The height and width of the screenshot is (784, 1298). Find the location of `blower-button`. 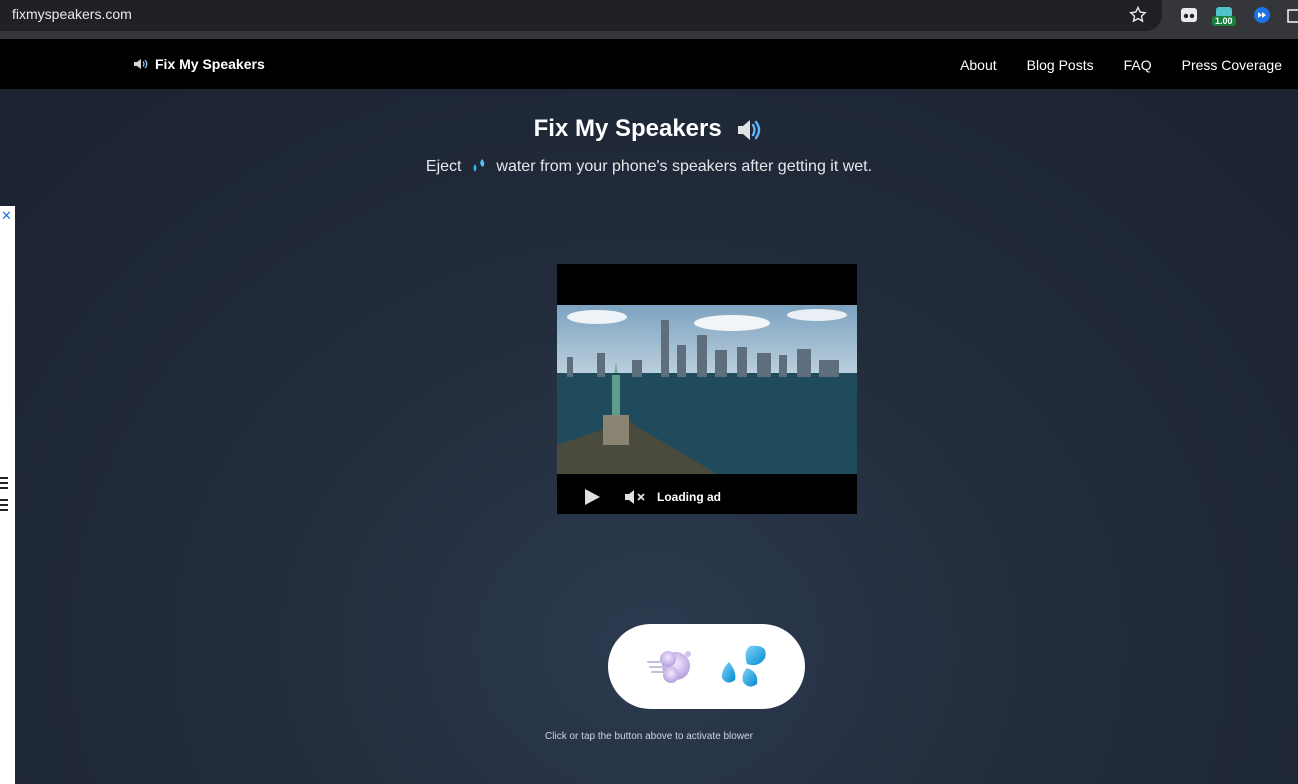

blower-button is located at coordinates (706, 666).